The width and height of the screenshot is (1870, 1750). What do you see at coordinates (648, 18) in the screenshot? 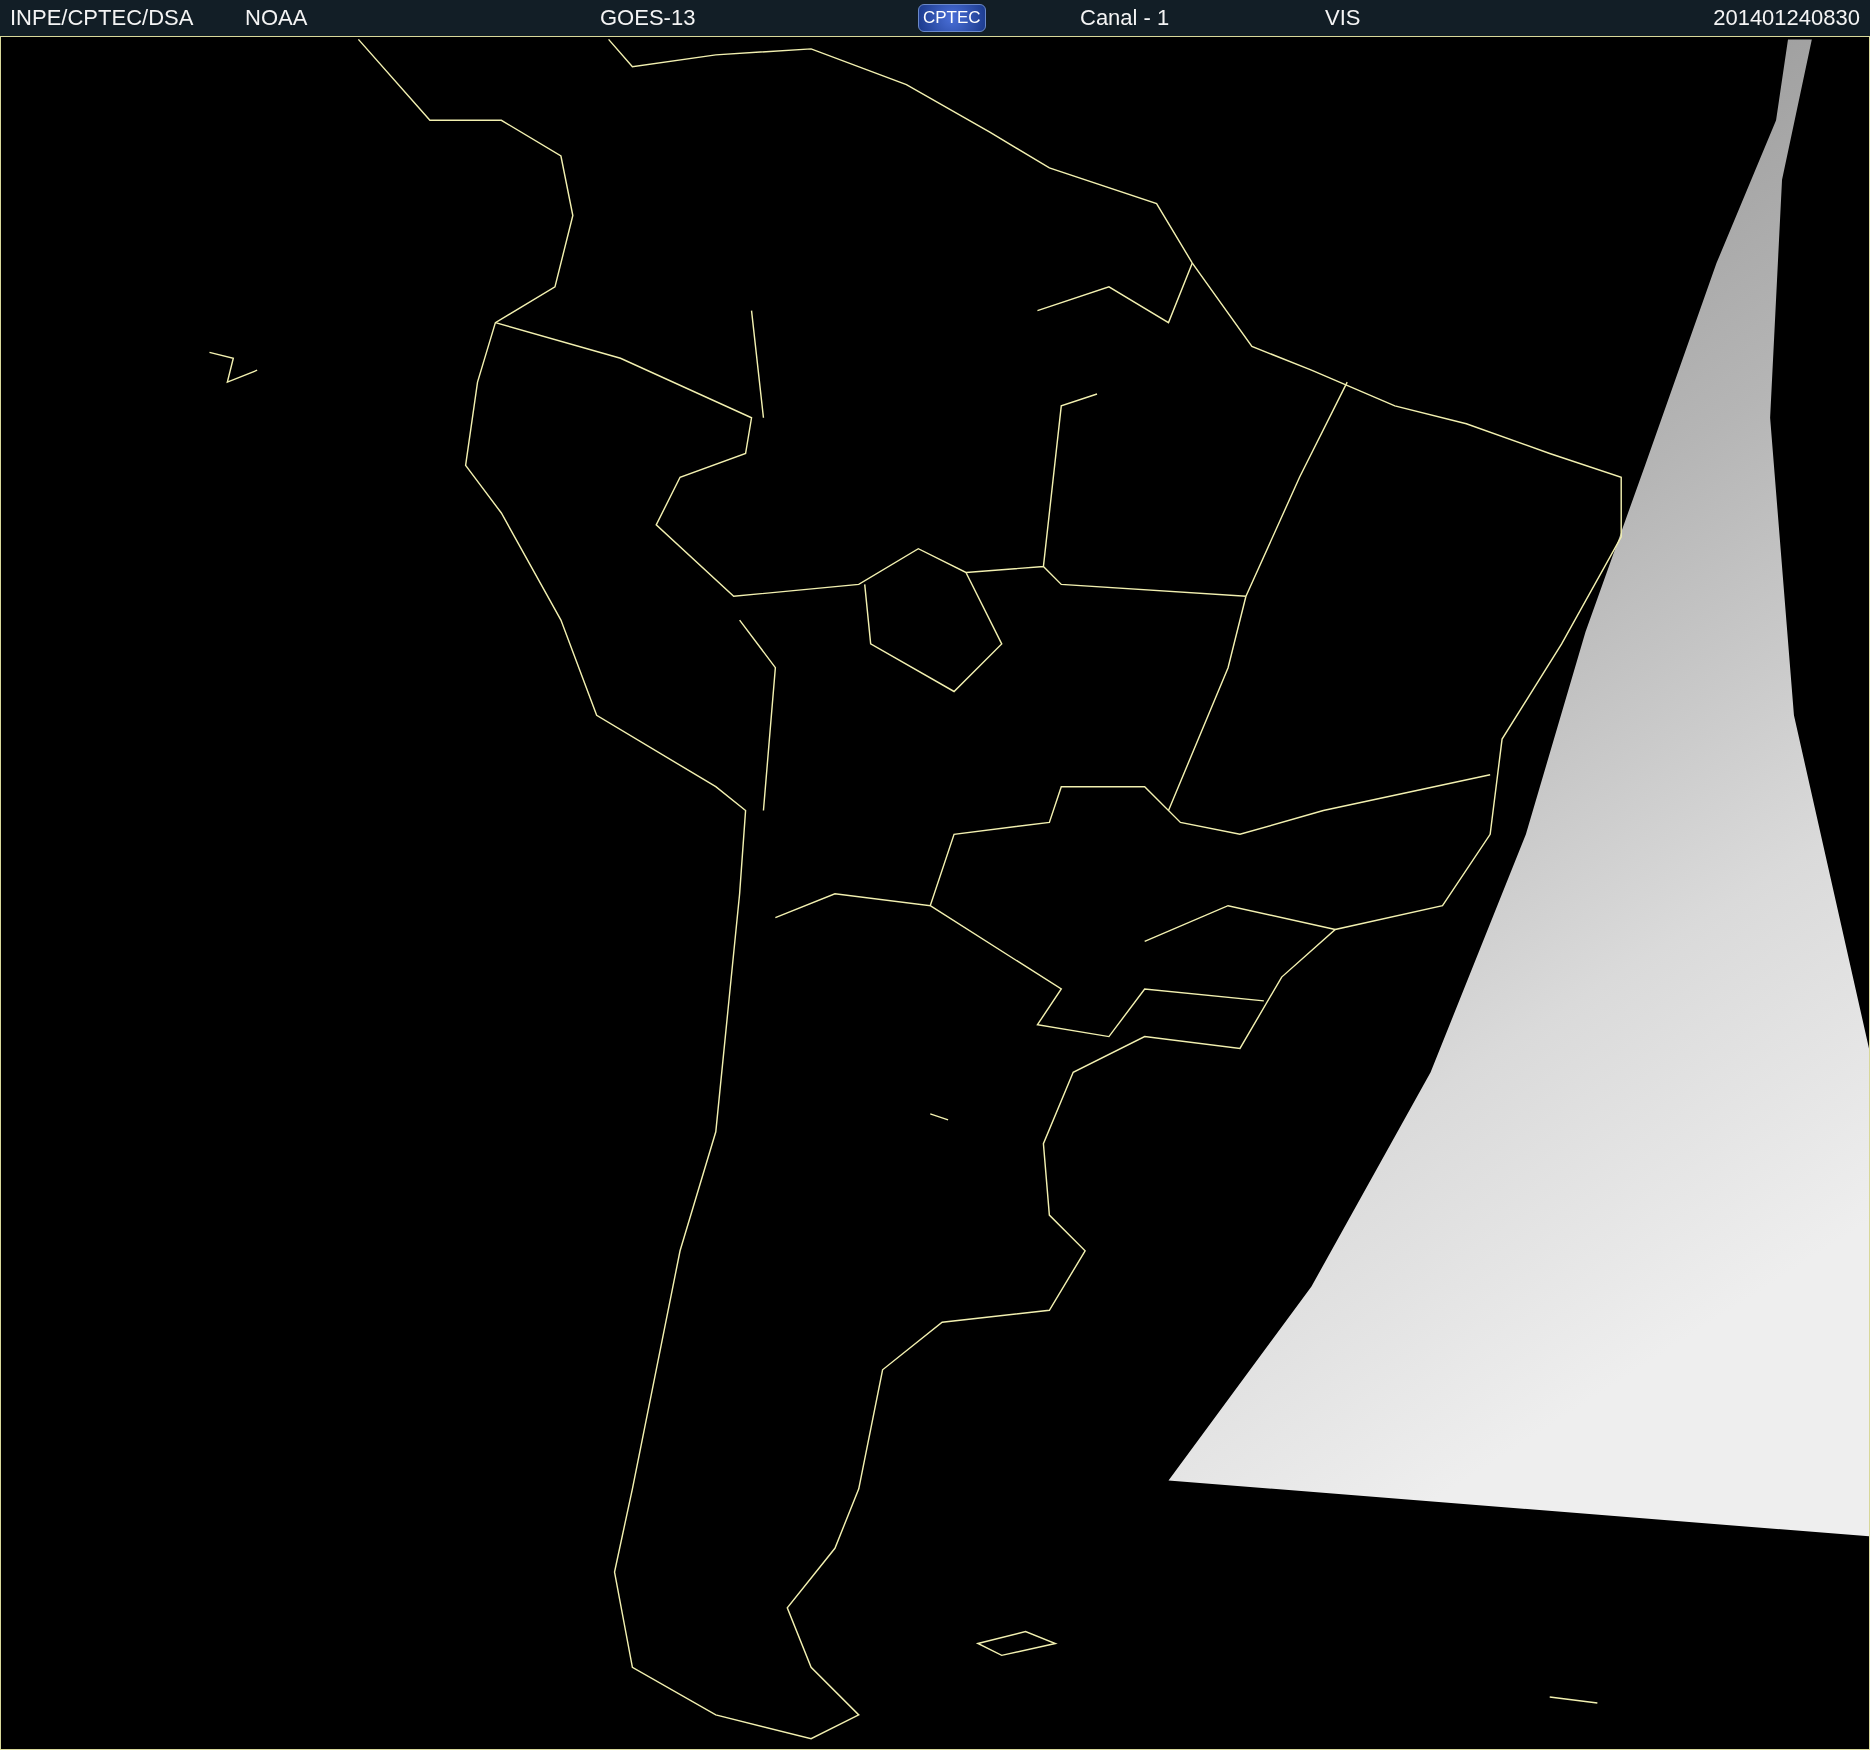
I see `satellite-label: GOES-13` at bounding box center [648, 18].